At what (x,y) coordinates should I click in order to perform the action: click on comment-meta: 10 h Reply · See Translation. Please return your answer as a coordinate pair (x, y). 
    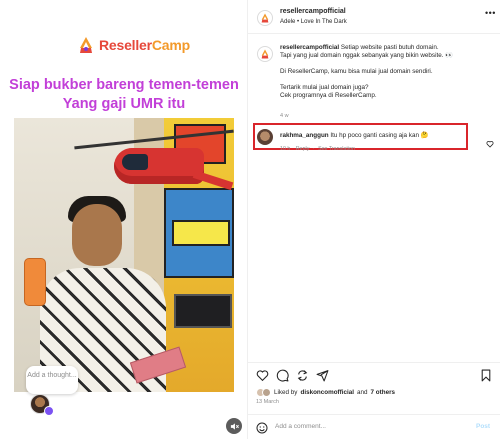
    Looking at the image, I should click on (317, 149).